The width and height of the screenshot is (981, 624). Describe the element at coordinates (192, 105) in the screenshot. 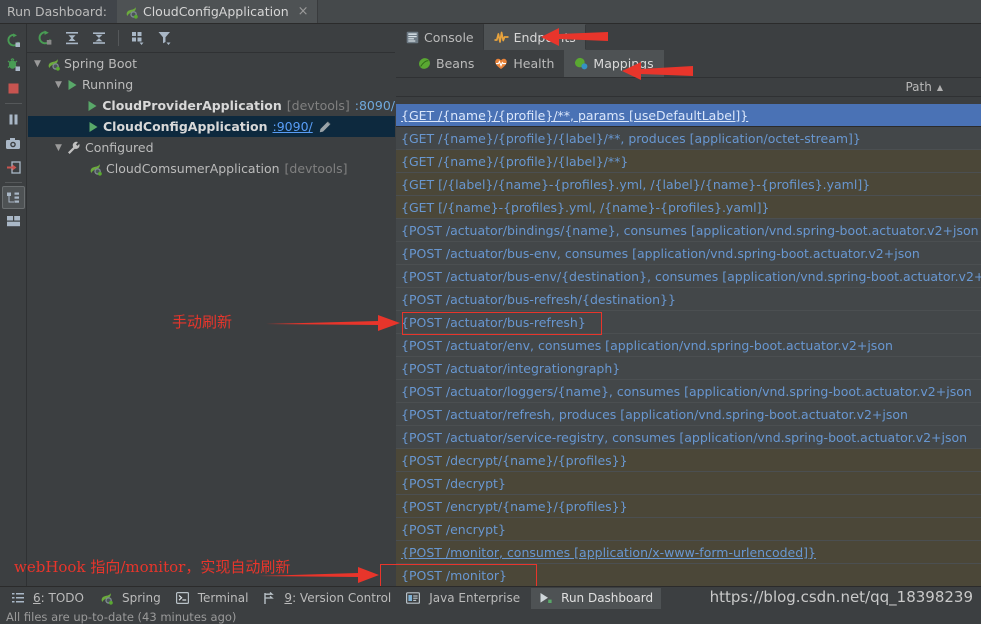

I see `tree-node-label: CloudProviderApplication` at that location.